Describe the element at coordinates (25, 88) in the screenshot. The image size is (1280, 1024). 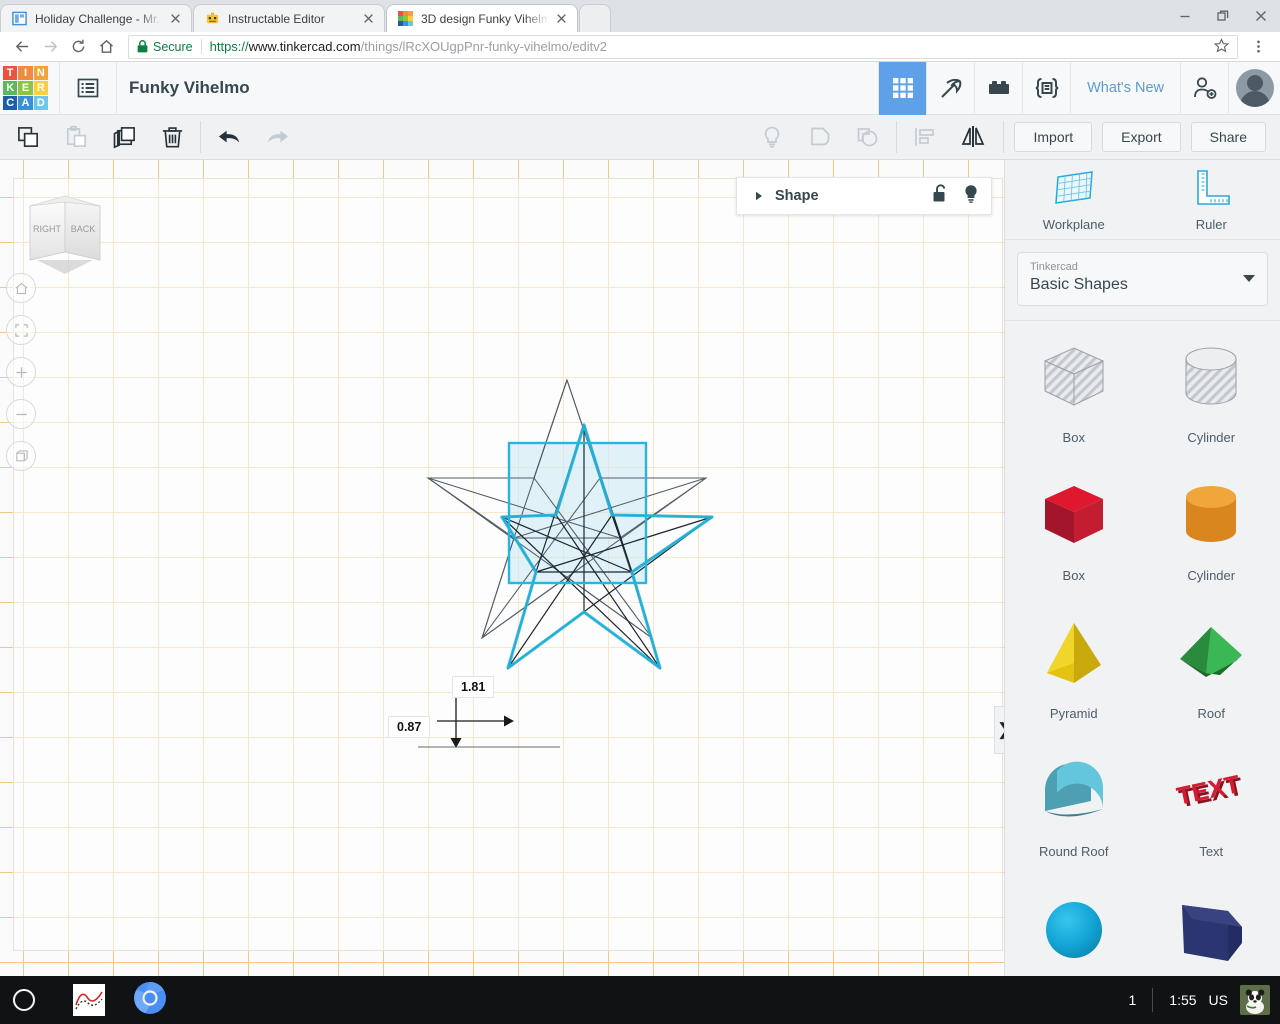
I see `tinkercad-logo-icon: T I N K E R C A D` at that location.